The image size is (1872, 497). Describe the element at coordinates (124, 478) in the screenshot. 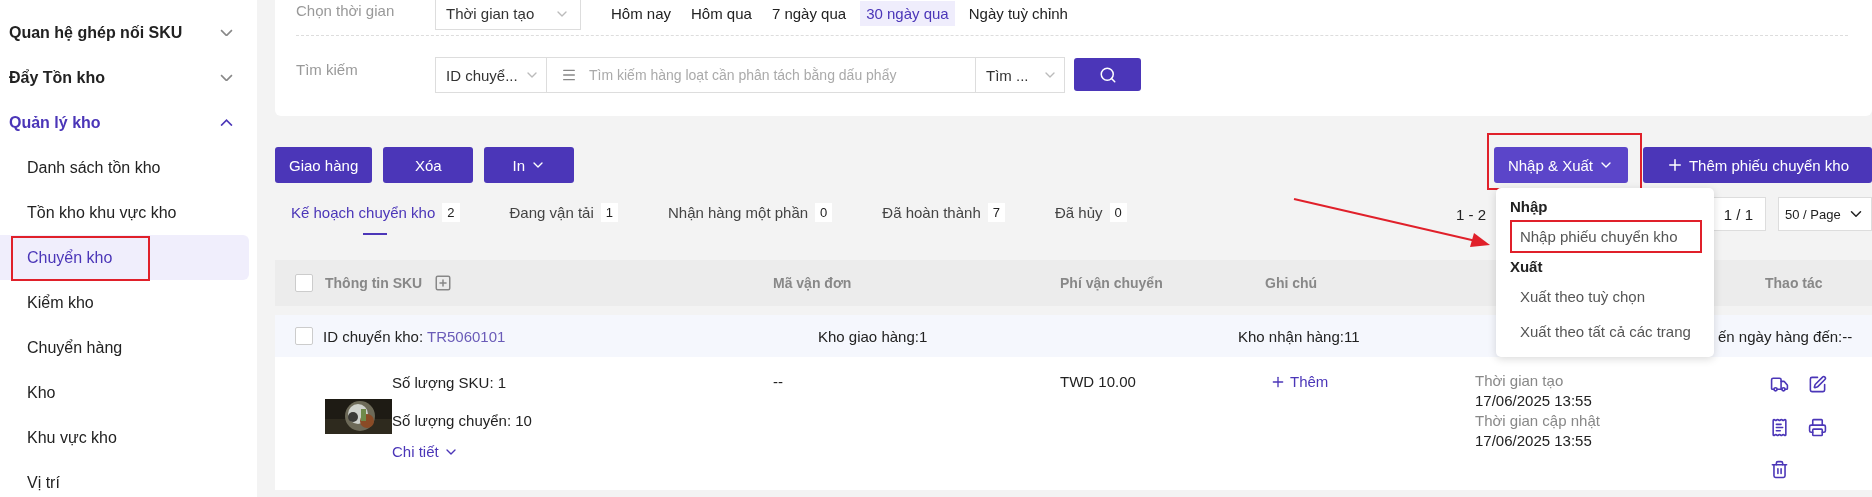

I see `sidebar-item: Vị trí` at that location.